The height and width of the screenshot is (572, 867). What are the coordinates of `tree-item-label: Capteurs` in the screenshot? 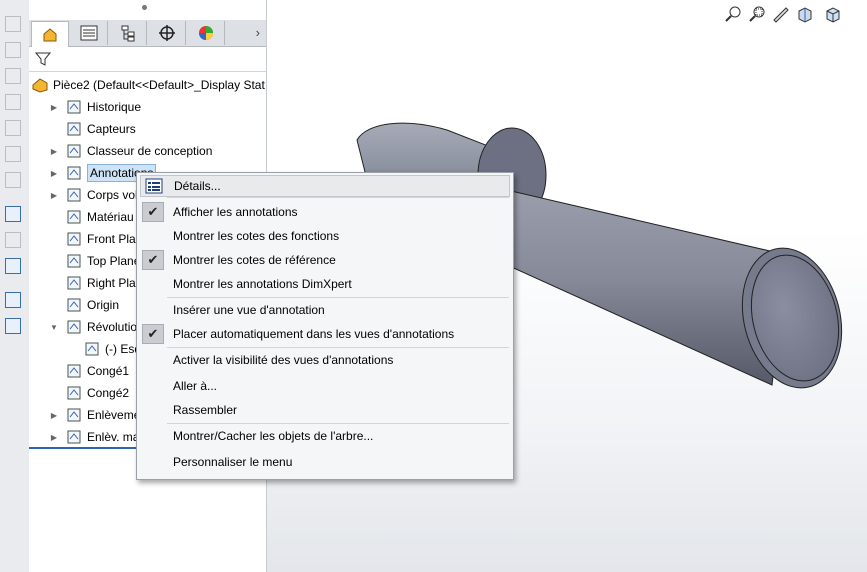 It's located at (111, 129).